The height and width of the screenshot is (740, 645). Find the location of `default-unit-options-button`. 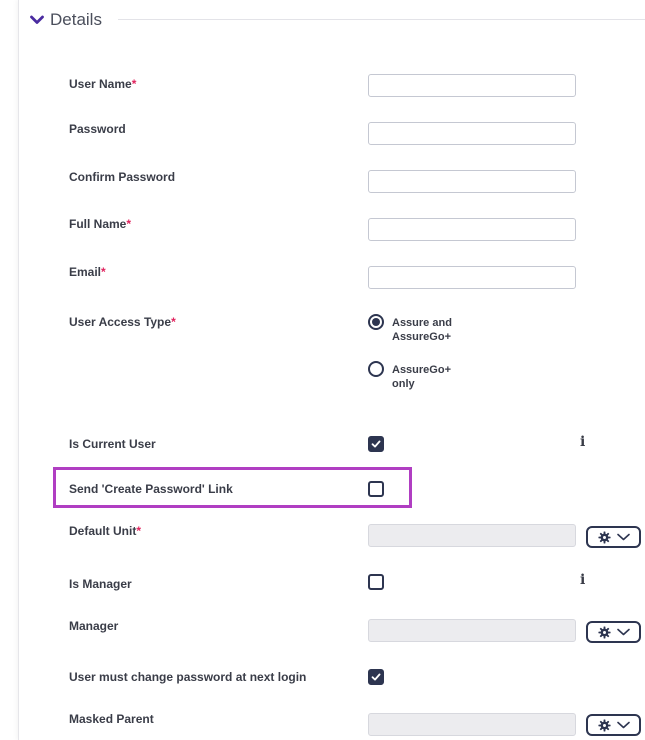

default-unit-options-button is located at coordinates (613, 537).